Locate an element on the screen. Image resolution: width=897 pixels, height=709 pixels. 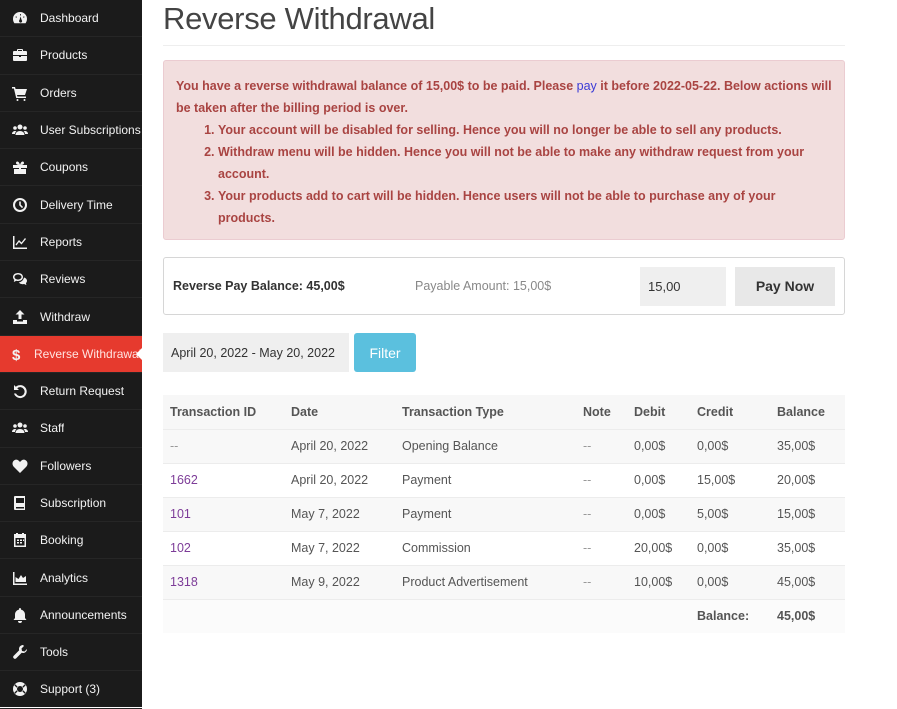
sidebar-item-reviews: Reviews is located at coordinates (71, 280).